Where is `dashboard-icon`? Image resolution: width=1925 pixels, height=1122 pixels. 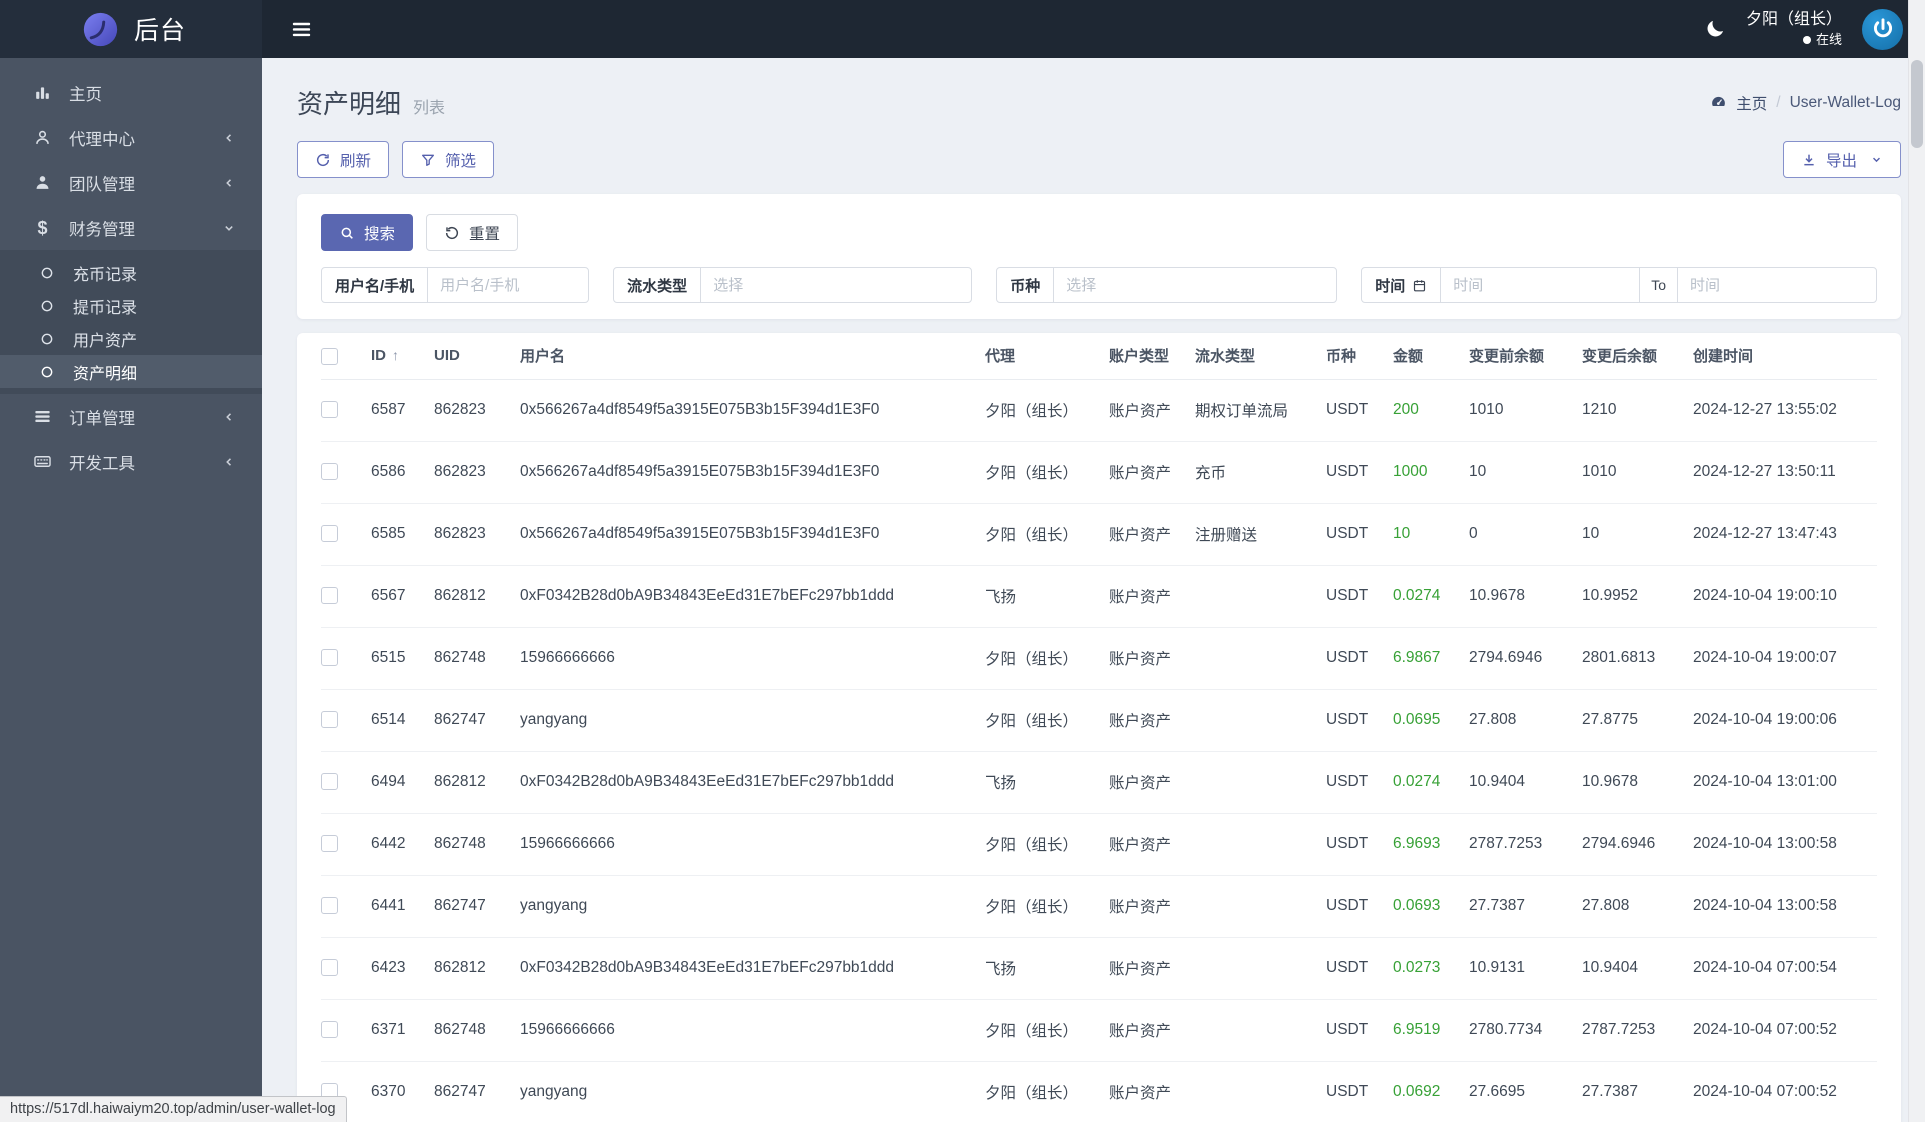 dashboard-icon is located at coordinates (1718, 102).